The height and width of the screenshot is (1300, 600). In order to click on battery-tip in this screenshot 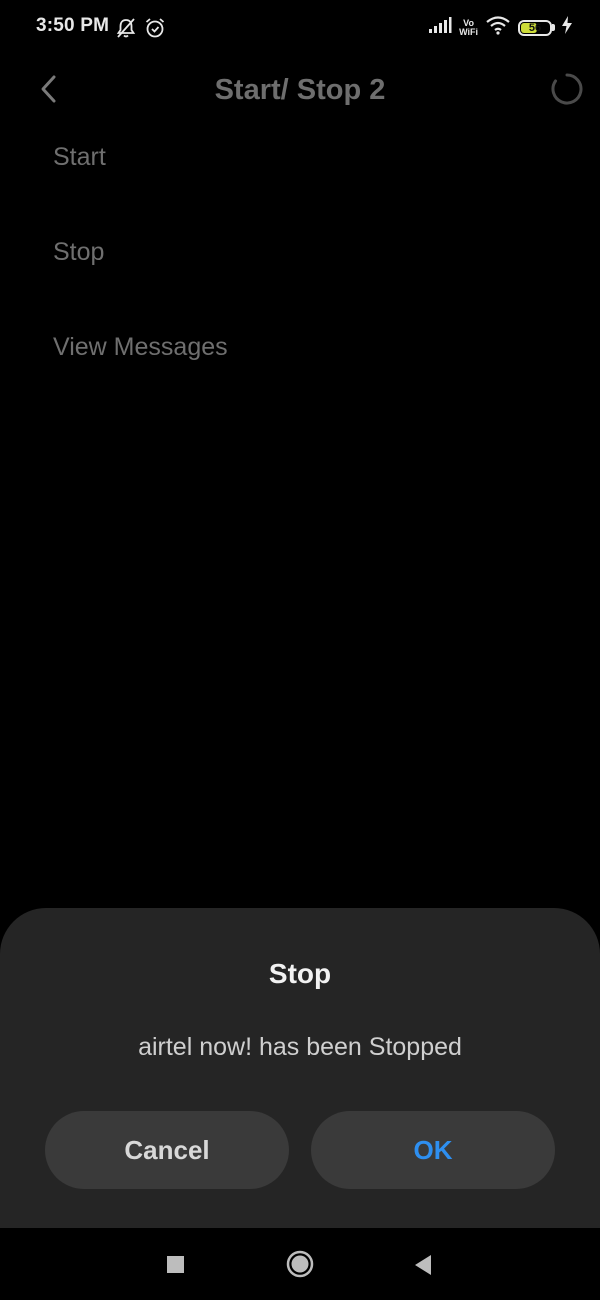, I will do `click(553, 27)`.